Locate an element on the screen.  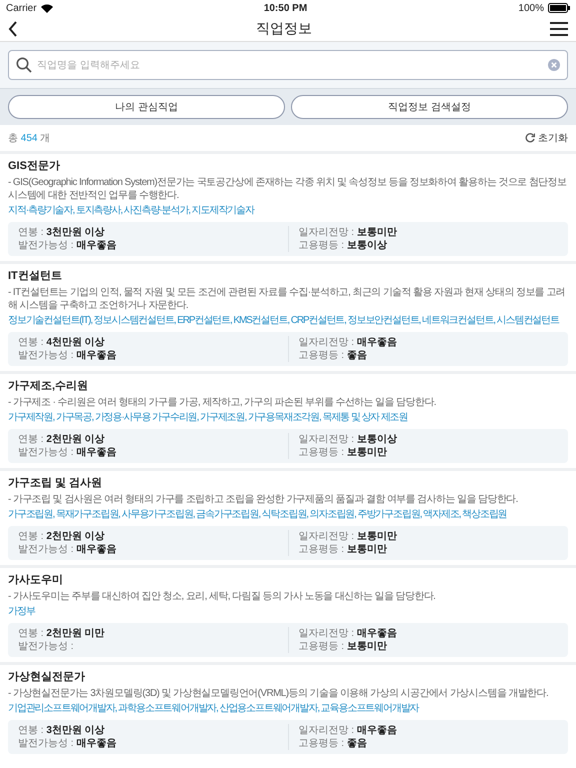
related-jobs-link: 가정부 is located at coordinates (288, 611).